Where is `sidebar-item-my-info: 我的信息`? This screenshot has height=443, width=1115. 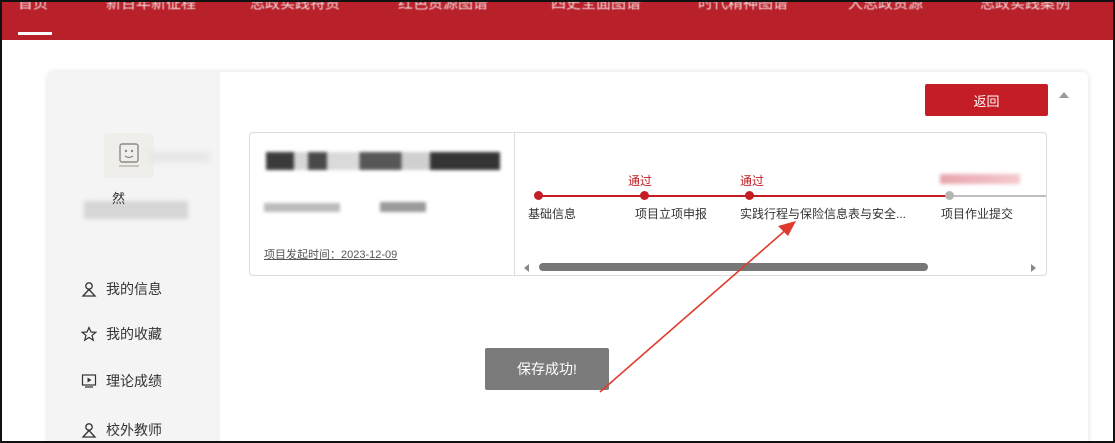
sidebar-item-my-info: 我的信息 is located at coordinates (121, 289).